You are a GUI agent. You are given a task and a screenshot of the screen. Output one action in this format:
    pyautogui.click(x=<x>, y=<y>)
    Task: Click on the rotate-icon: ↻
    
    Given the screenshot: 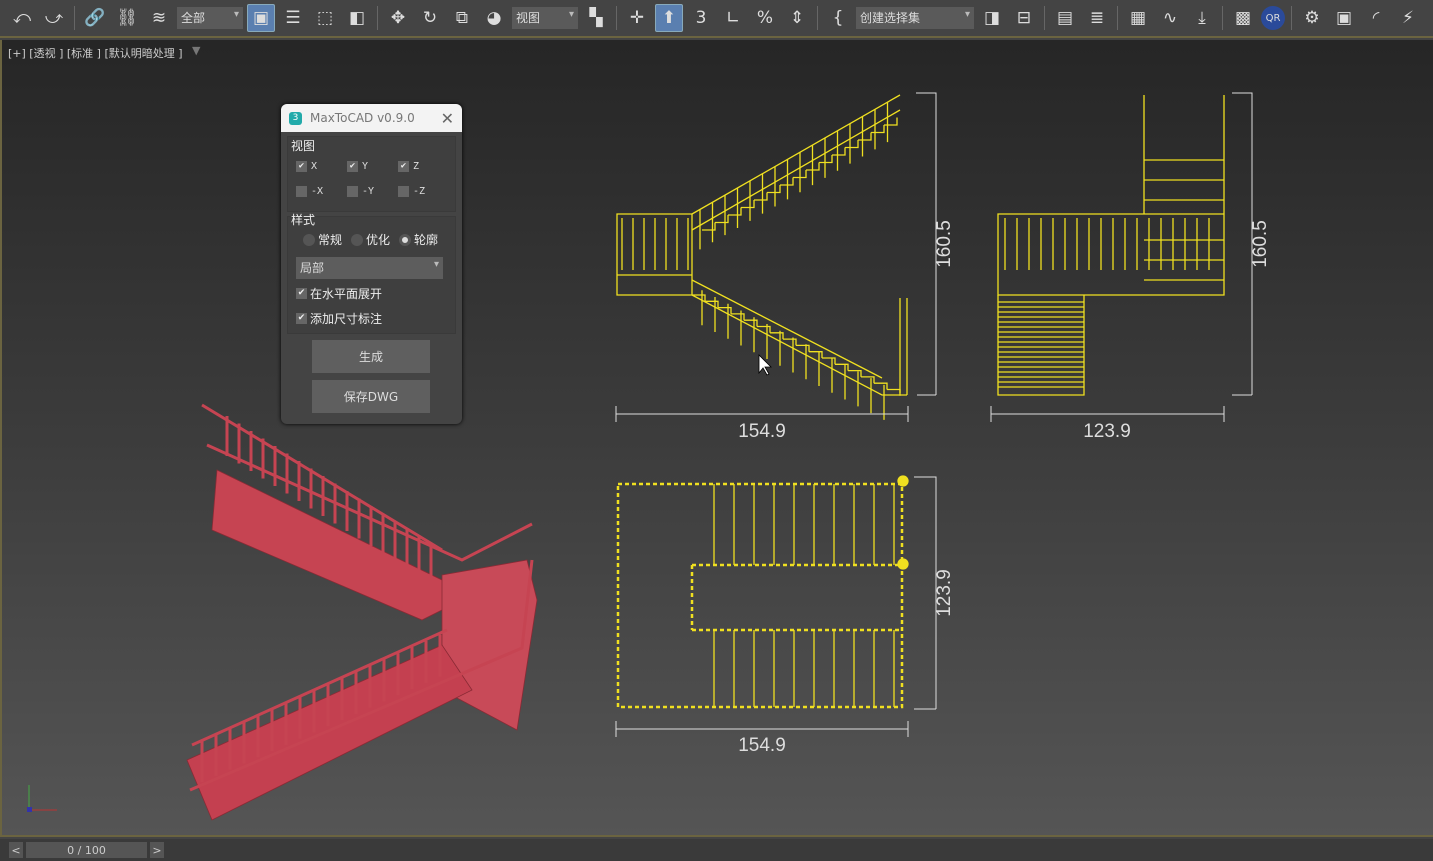 What is the action you would take?
    pyautogui.click(x=430, y=18)
    